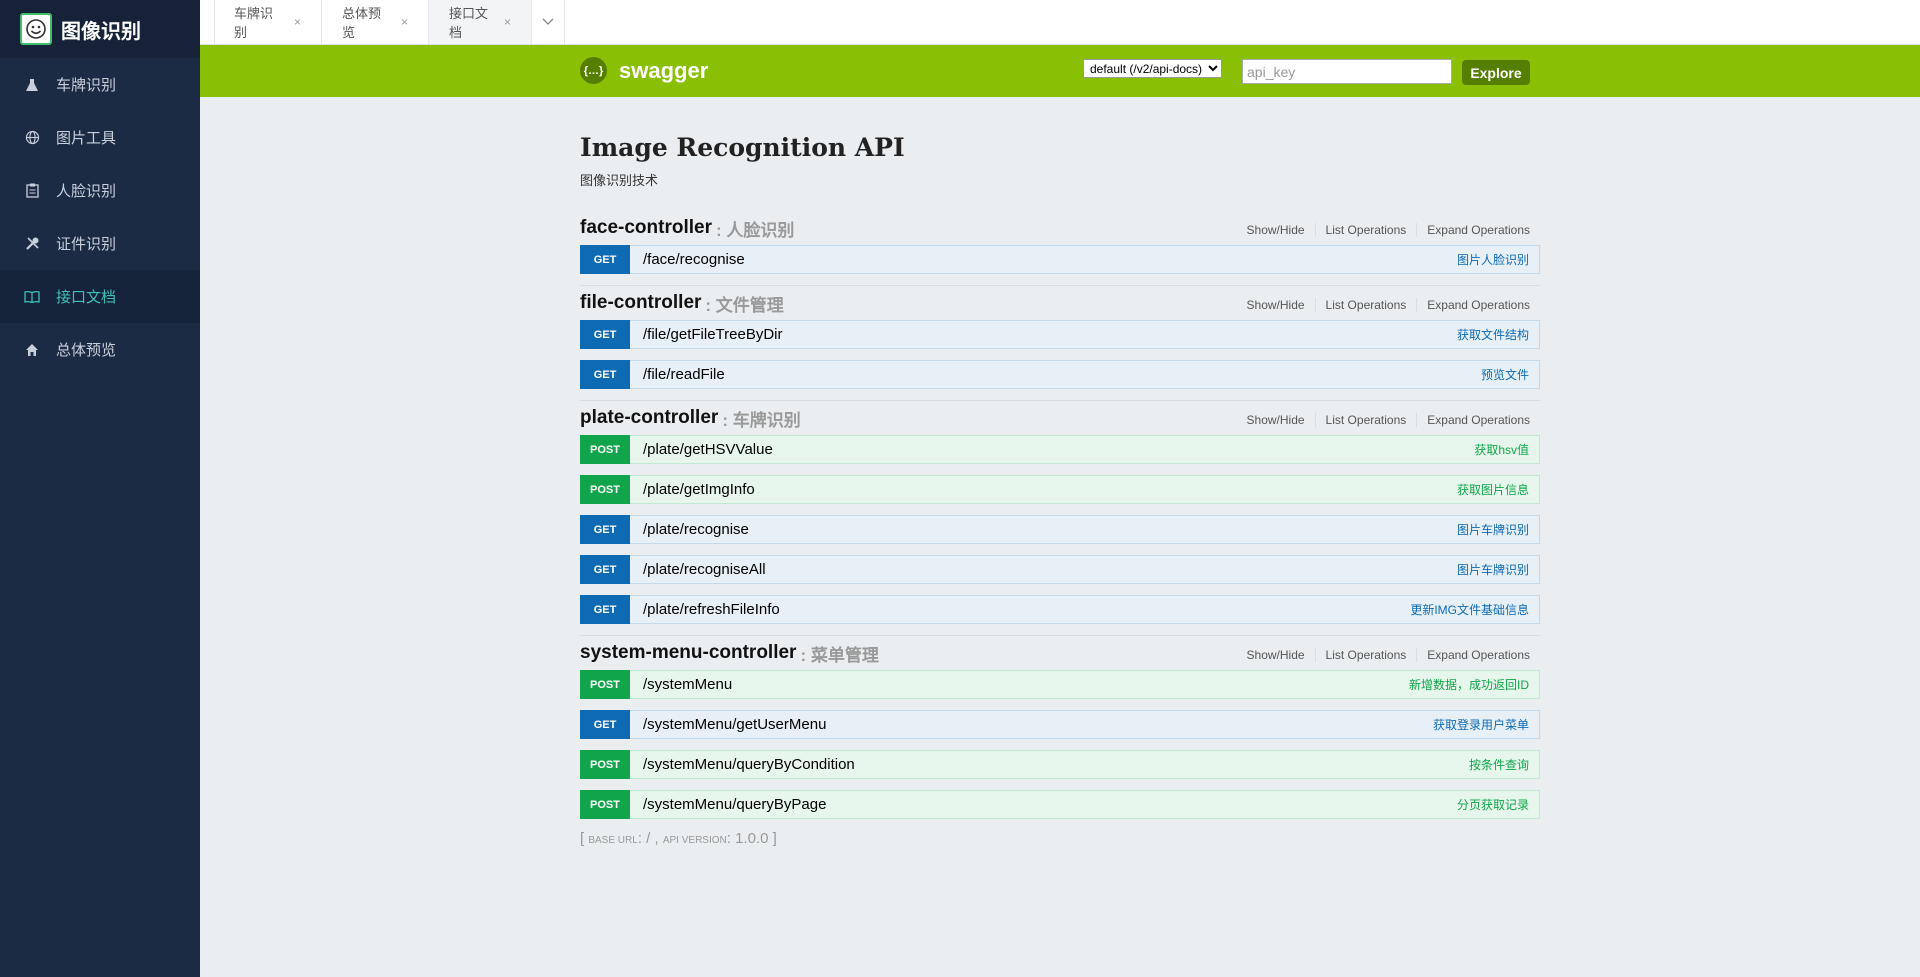 This screenshot has height=977, width=1920. I want to click on operation-summary: 预览文件, so click(1505, 374).